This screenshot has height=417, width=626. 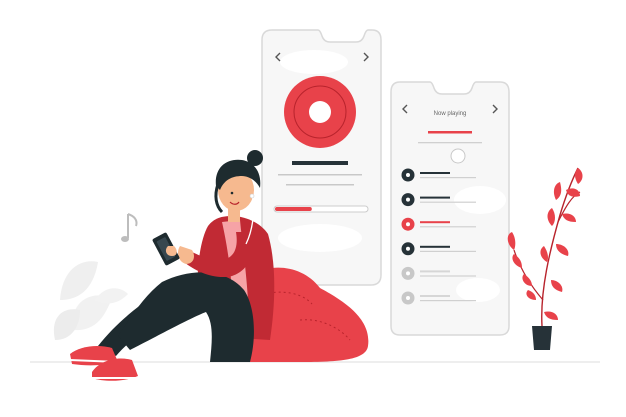 What do you see at coordinates (458, 156) in the screenshot?
I see `play-icon` at bounding box center [458, 156].